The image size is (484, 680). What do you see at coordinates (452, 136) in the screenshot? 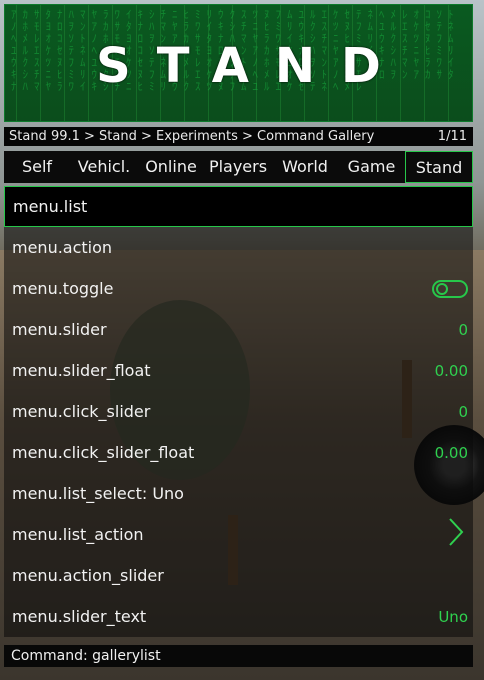
I see `item-position-counter: 1/11` at bounding box center [452, 136].